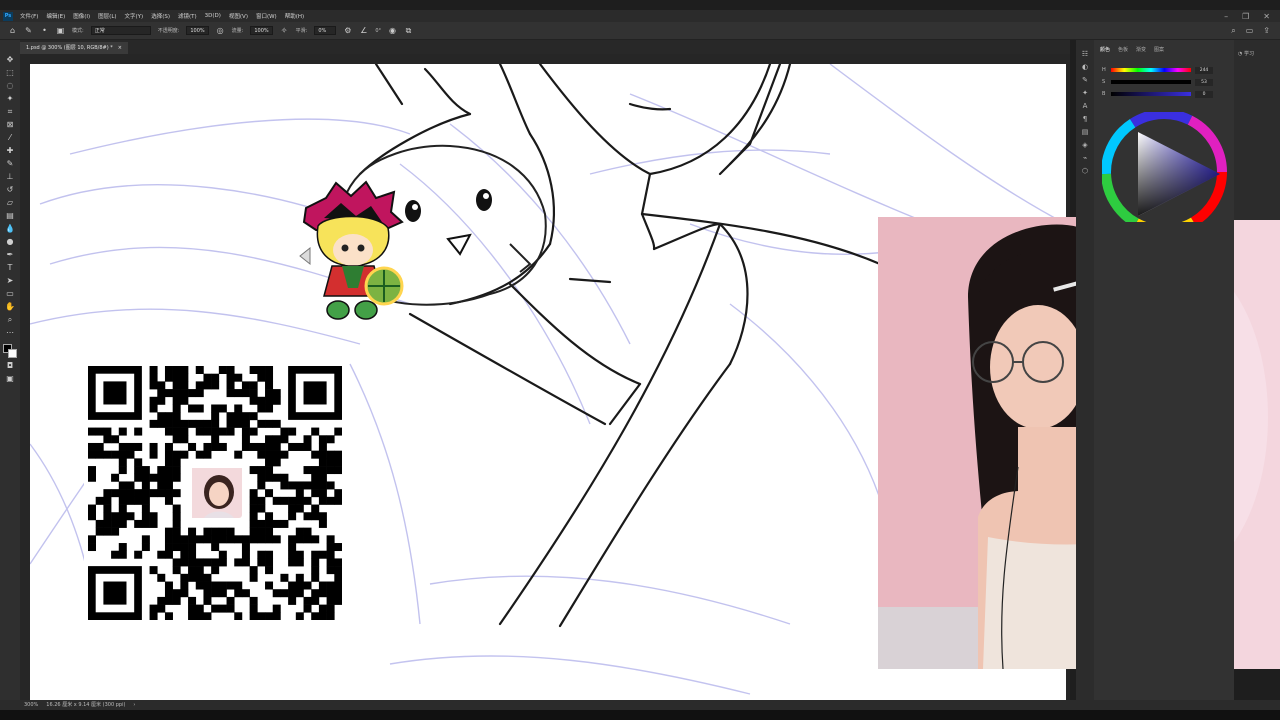 The height and width of the screenshot is (720, 1280). Describe the element at coordinates (1085, 67) in the screenshot. I see `adjustments-icon: ◐` at that location.